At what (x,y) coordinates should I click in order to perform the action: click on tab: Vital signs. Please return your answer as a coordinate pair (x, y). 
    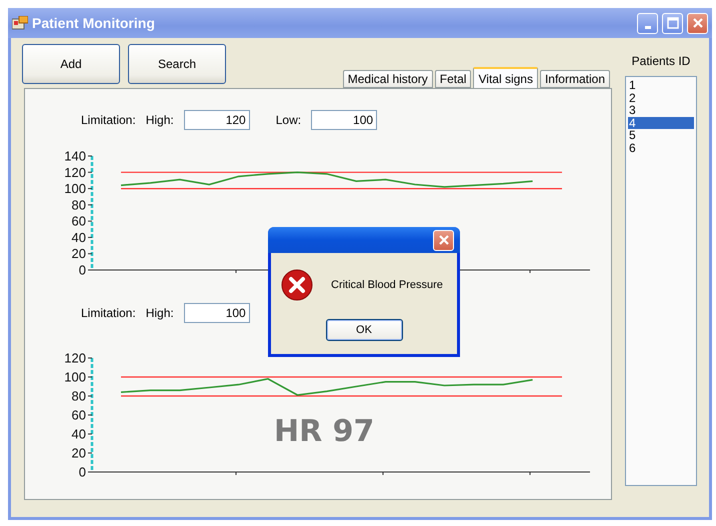
    Looking at the image, I should click on (505, 77).